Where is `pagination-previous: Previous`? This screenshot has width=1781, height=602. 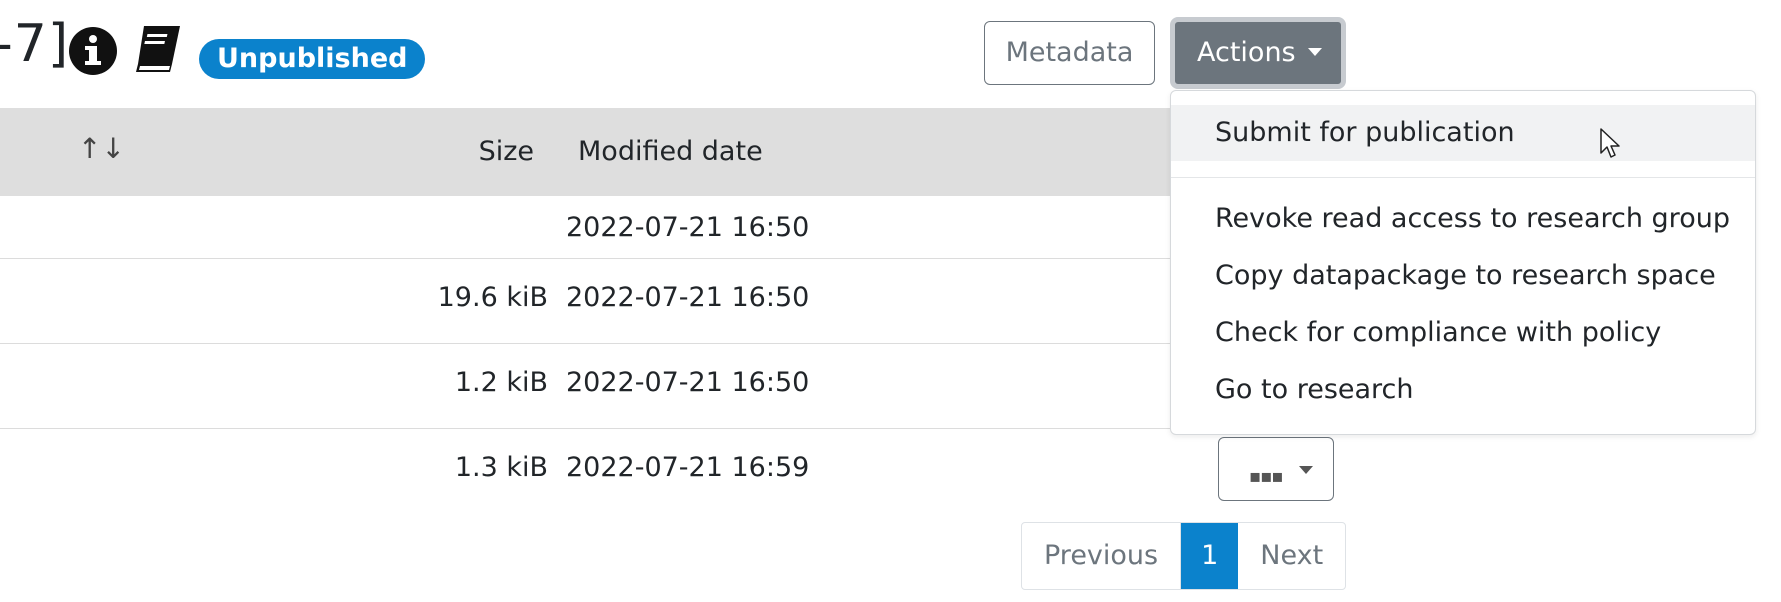 pagination-previous: Previous is located at coordinates (1102, 556).